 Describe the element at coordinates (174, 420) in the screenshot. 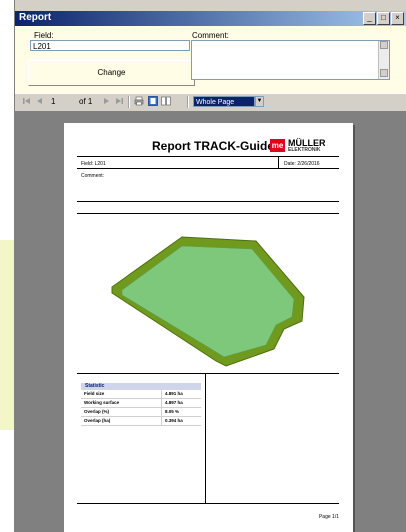

I see `stat-value: 0.394 ha` at that location.